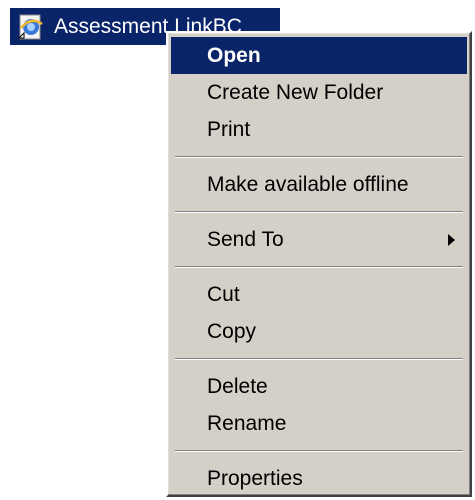 The width and height of the screenshot is (475, 500). Describe the element at coordinates (319, 331) in the screenshot. I see `menu-item-copy: Copy` at that location.